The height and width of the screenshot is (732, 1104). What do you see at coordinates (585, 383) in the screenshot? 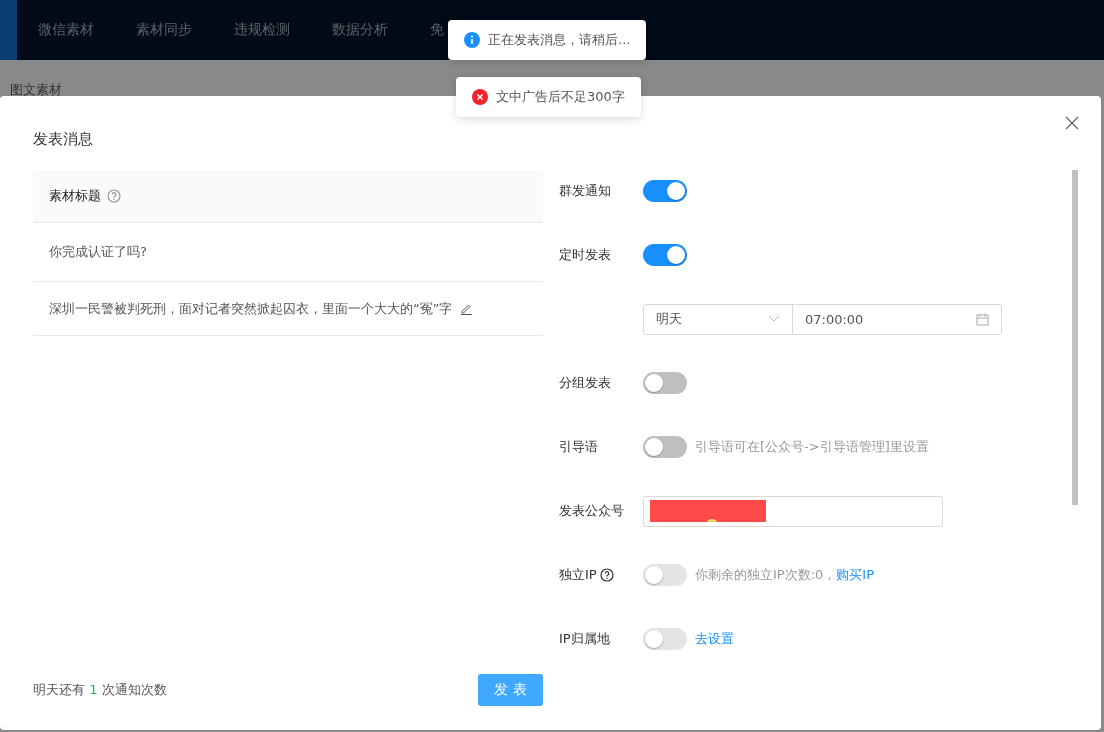
I see `setting-label: 分组发表` at bounding box center [585, 383].